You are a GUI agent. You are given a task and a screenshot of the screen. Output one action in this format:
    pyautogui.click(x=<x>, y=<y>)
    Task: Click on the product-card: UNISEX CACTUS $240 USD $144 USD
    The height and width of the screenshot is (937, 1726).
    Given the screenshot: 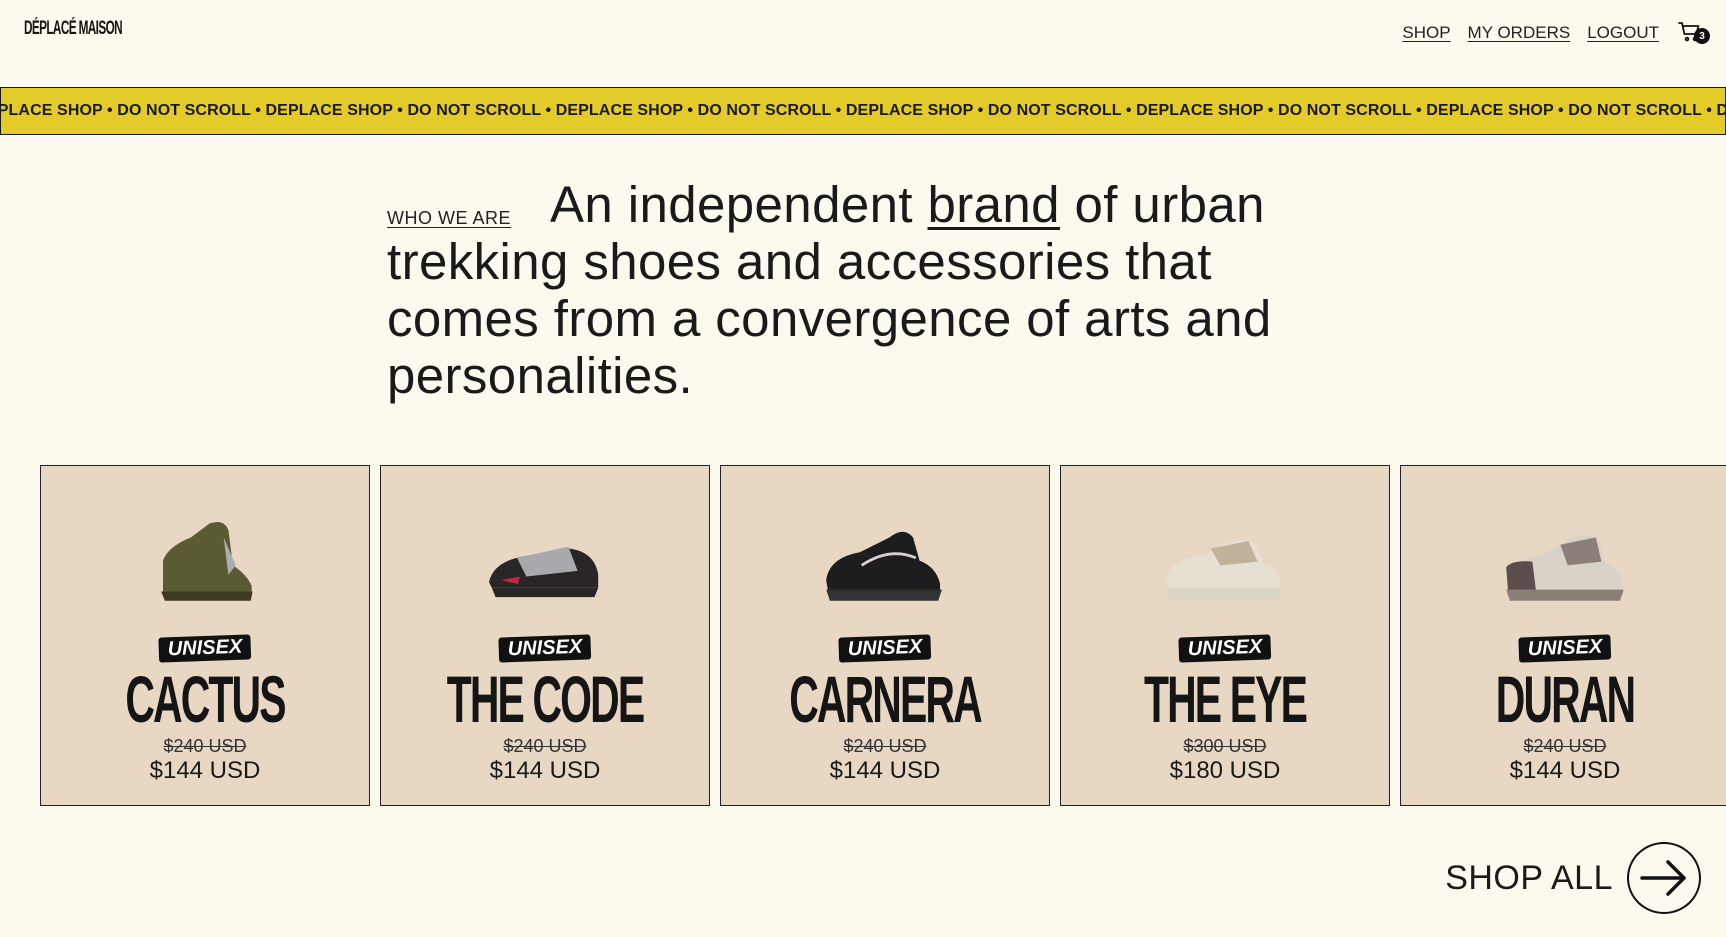 What is the action you would take?
    pyautogui.click(x=205, y=635)
    